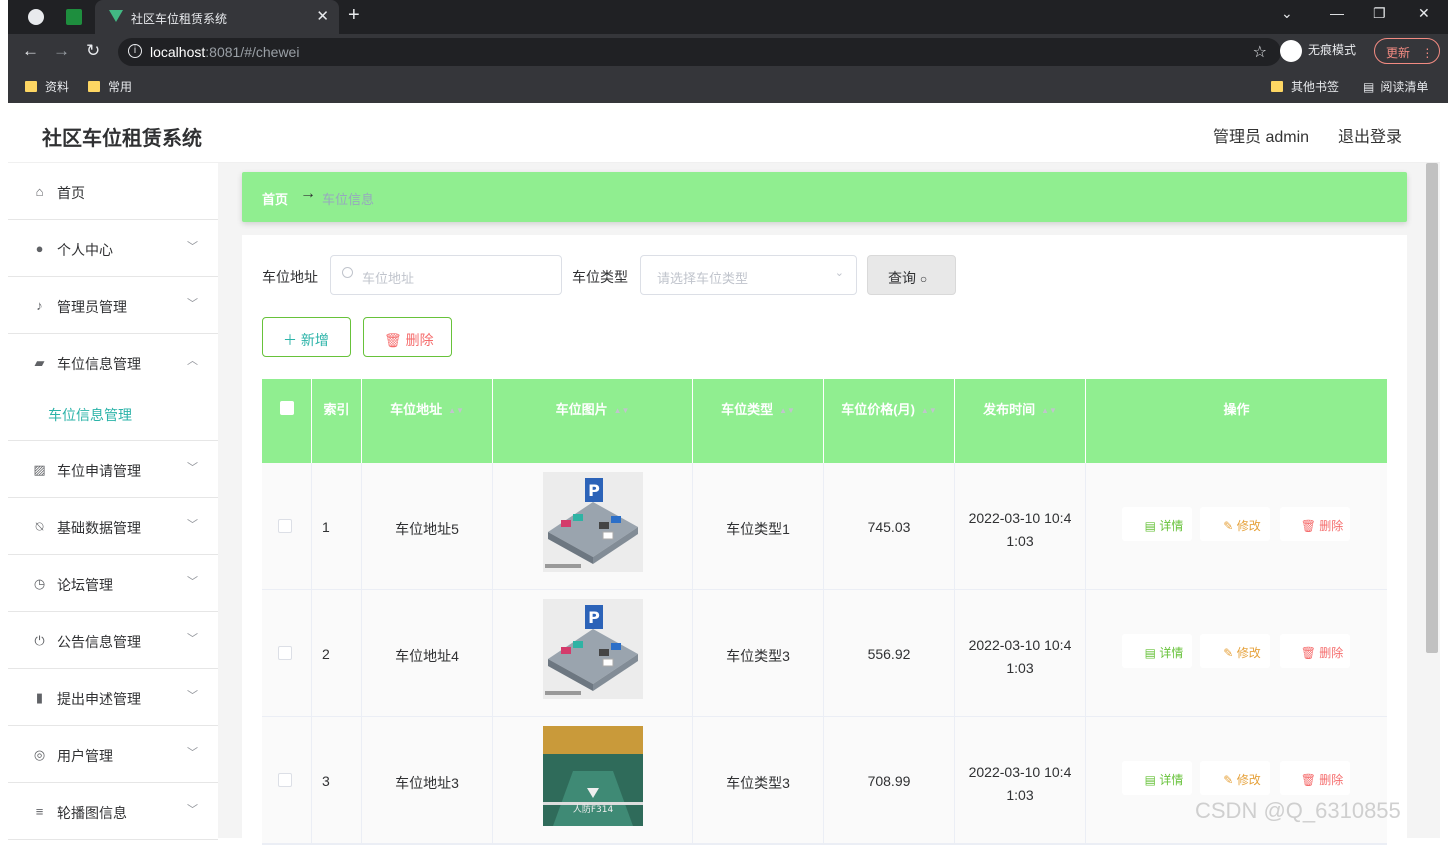  What do you see at coordinates (85, 585) in the screenshot?
I see `sidebar-item-label: 论坛管理` at bounding box center [85, 585].